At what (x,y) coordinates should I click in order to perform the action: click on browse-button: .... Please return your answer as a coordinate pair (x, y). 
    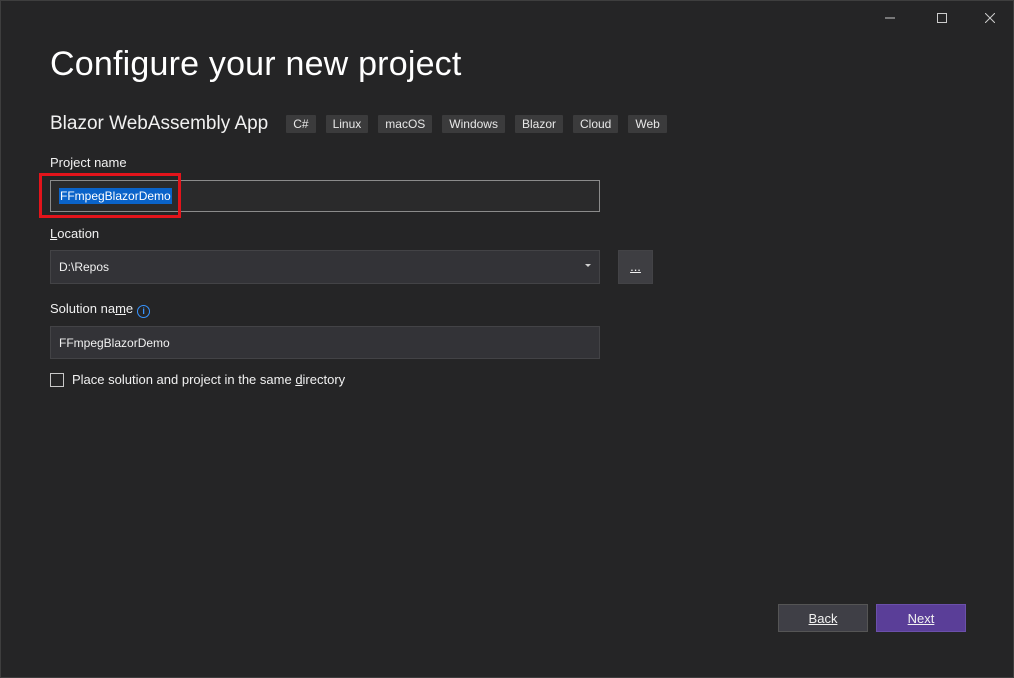
    Looking at the image, I should click on (635, 267).